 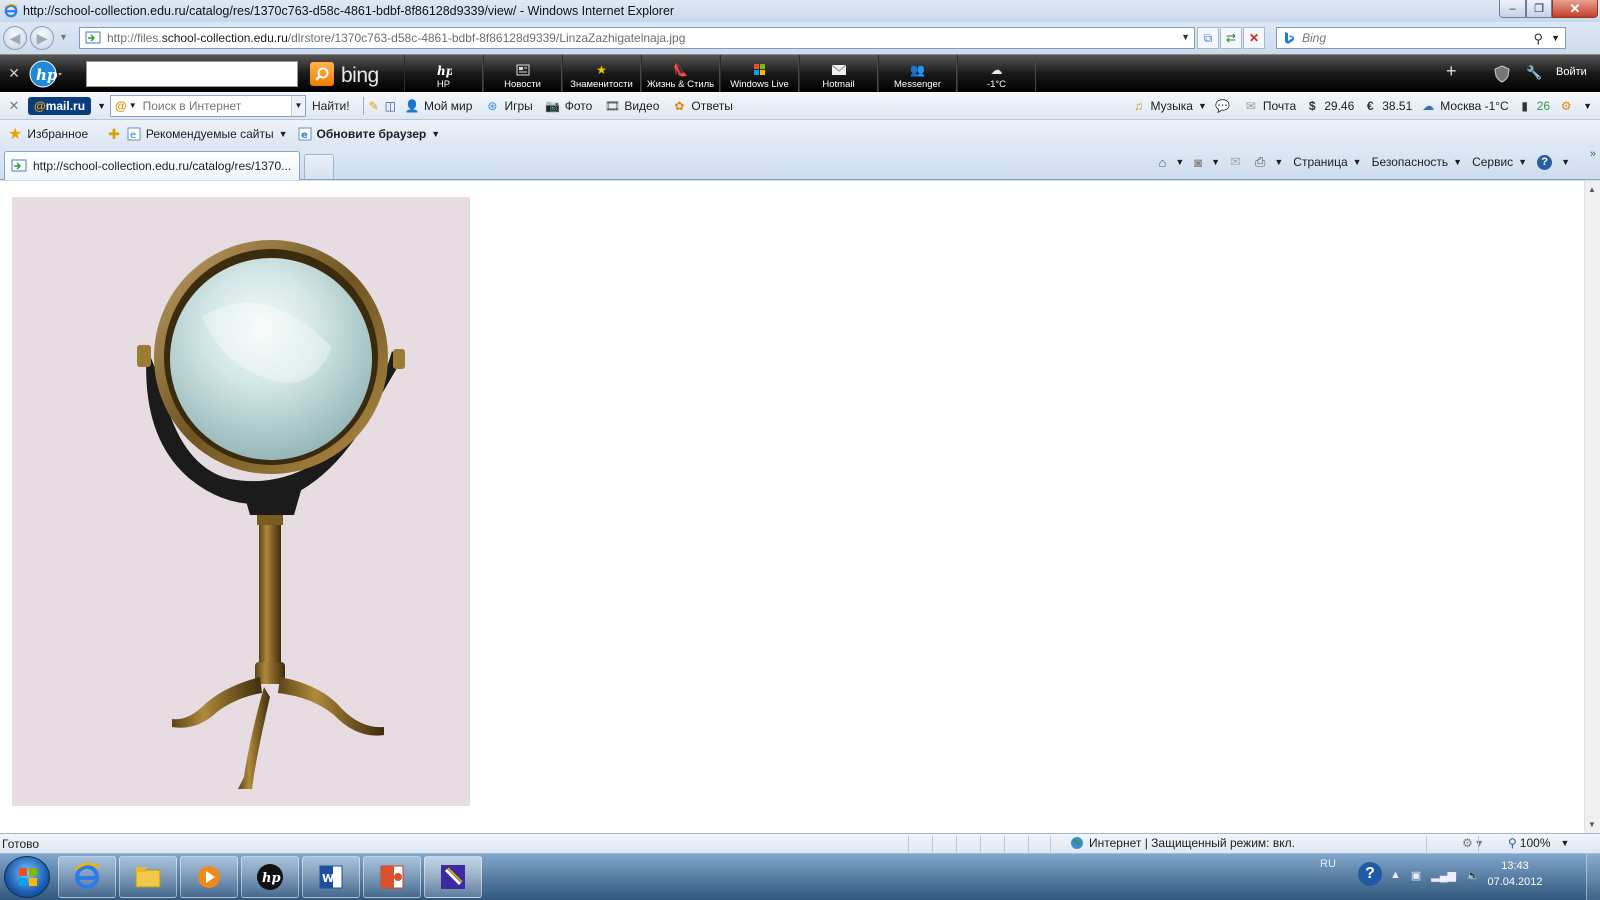 I want to click on scroll-down-icon: ▼, so click(x=1592, y=824).